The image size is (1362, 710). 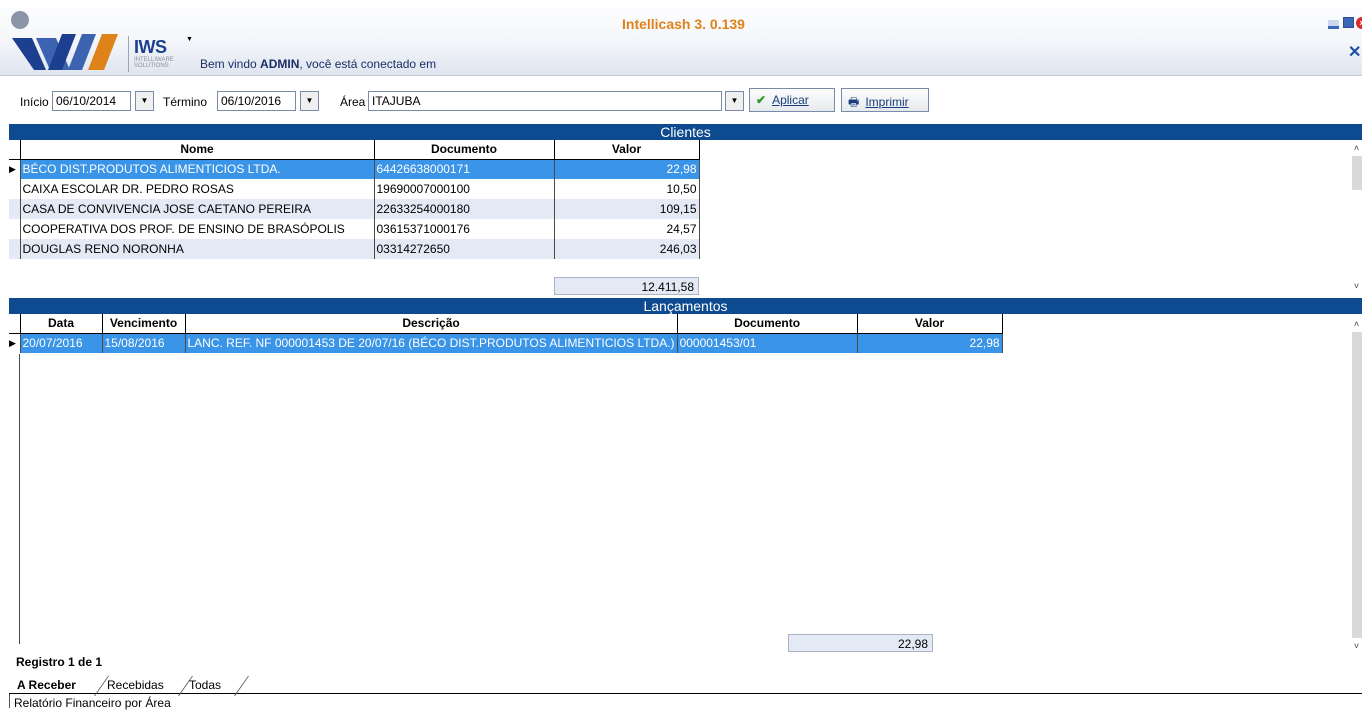 What do you see at coordinates (185, 102) in the screenshot?
I see `termino-label: Término` at bounding box center [185, 102].